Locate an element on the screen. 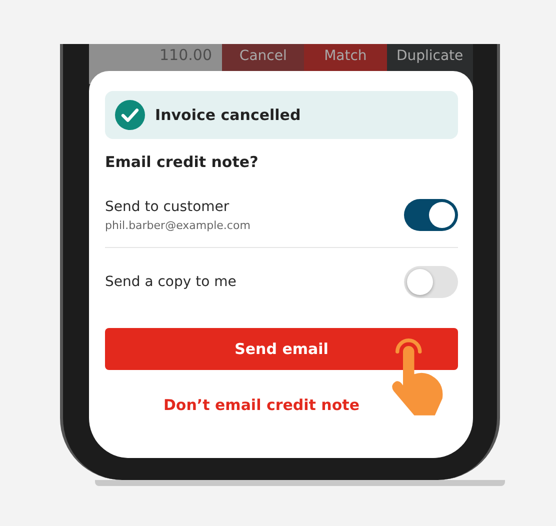  option-label: Send a copy to me is located at coordinates (170, 282).